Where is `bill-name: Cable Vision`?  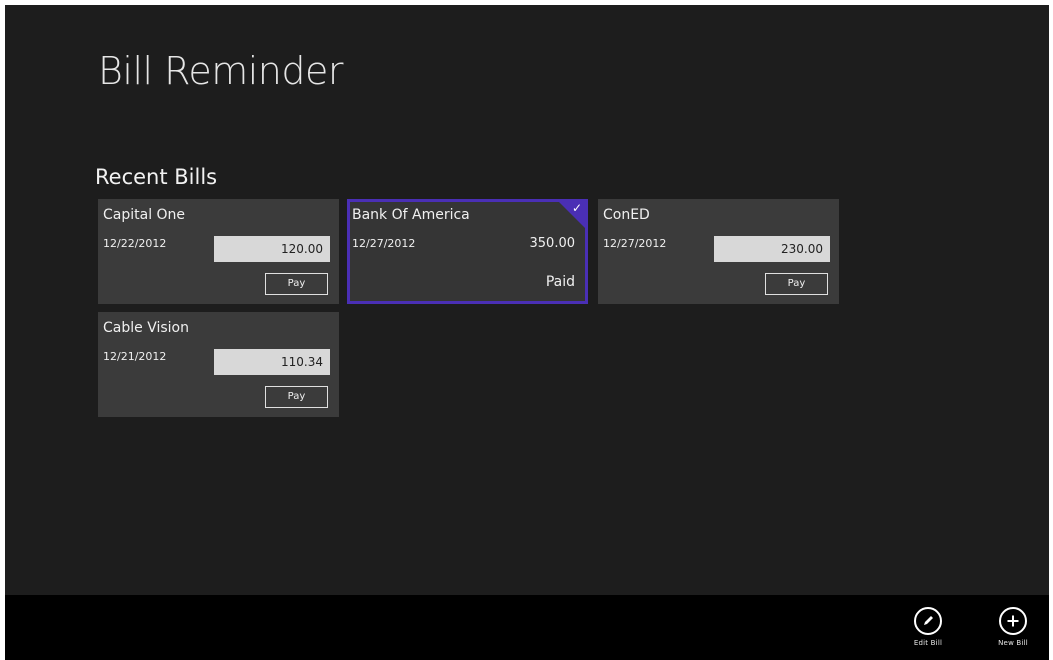 bill-name: Cable Vision is located at coordinates (146, 328).